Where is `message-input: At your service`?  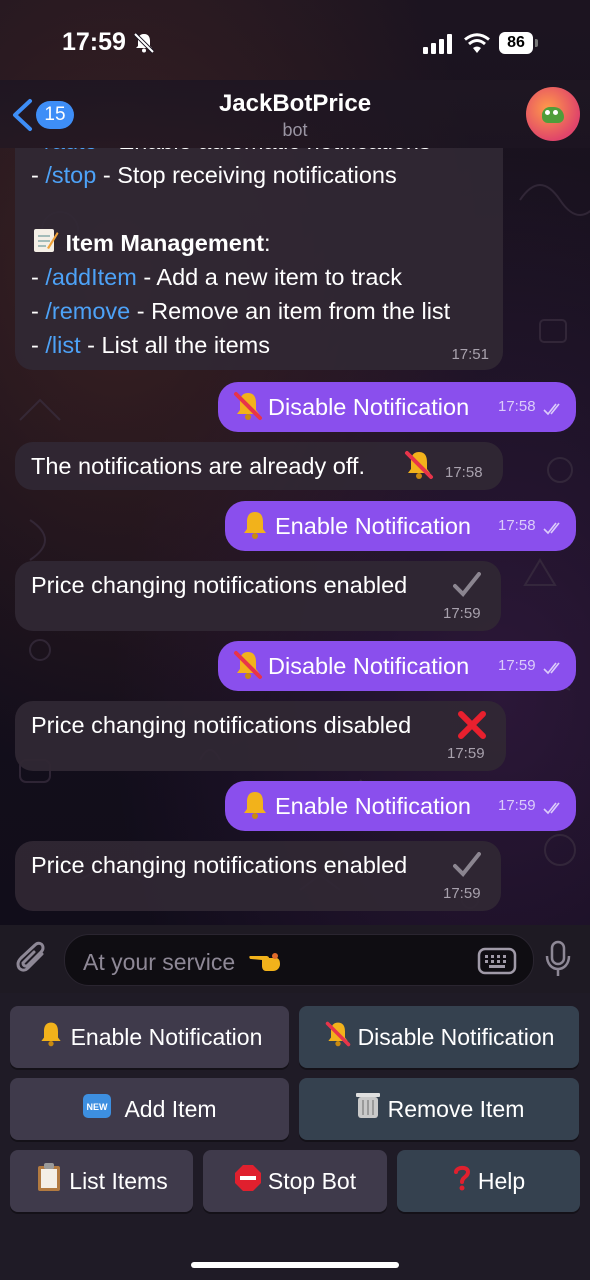 message-input: At your service is located at coordinates (299, 960).